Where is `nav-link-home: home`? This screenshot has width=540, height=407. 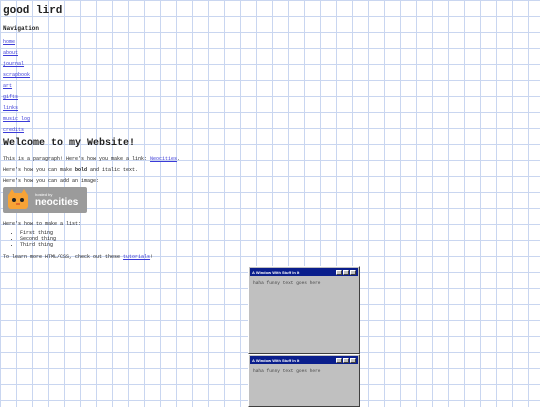 nav-link-home: home is located at coordinates (16, 42).